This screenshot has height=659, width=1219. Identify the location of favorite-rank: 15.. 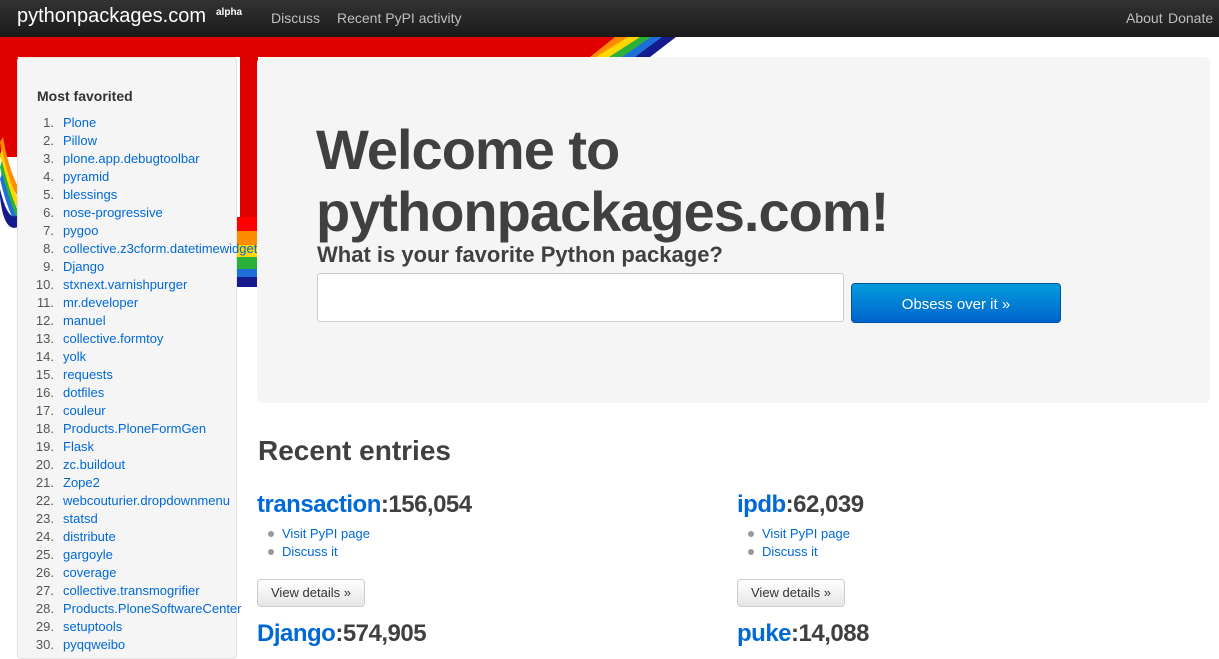
(44, 374).